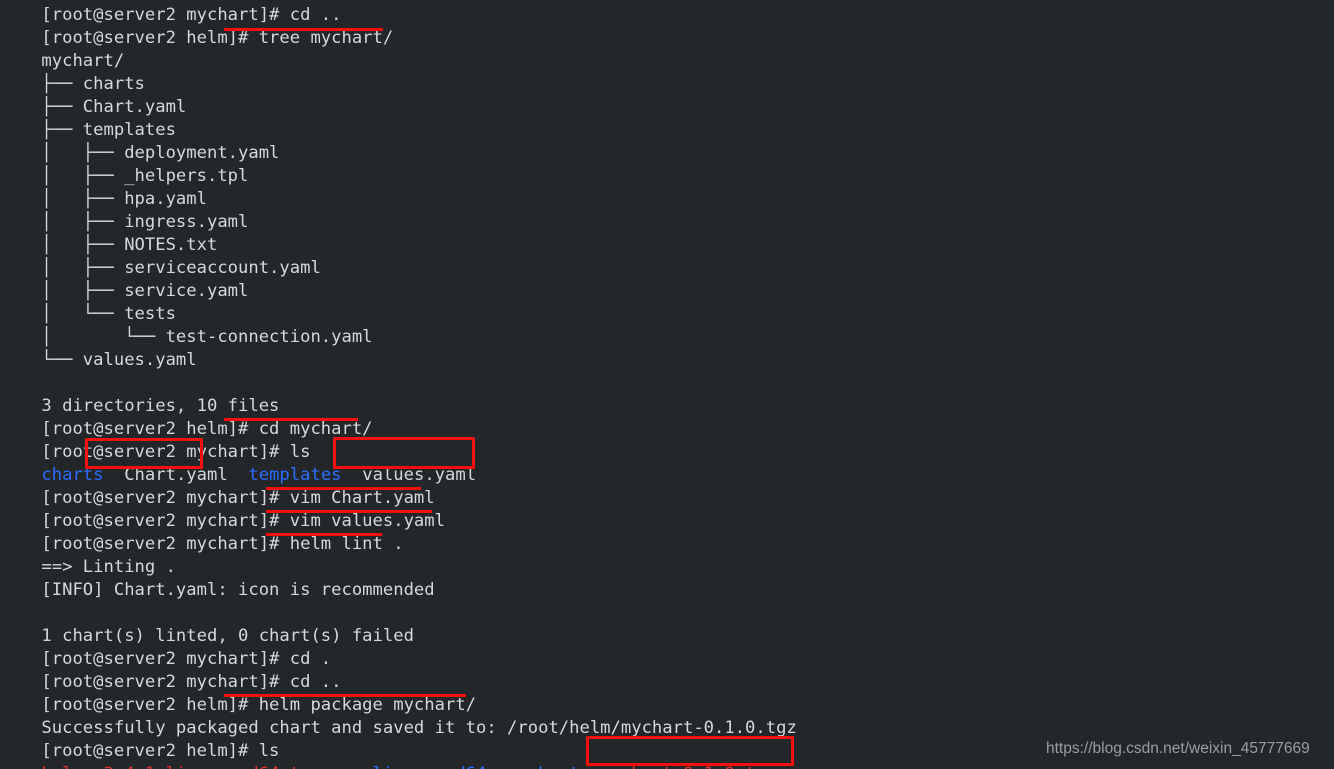  I want to click on annotation-underline-cd, so click(291, 419).